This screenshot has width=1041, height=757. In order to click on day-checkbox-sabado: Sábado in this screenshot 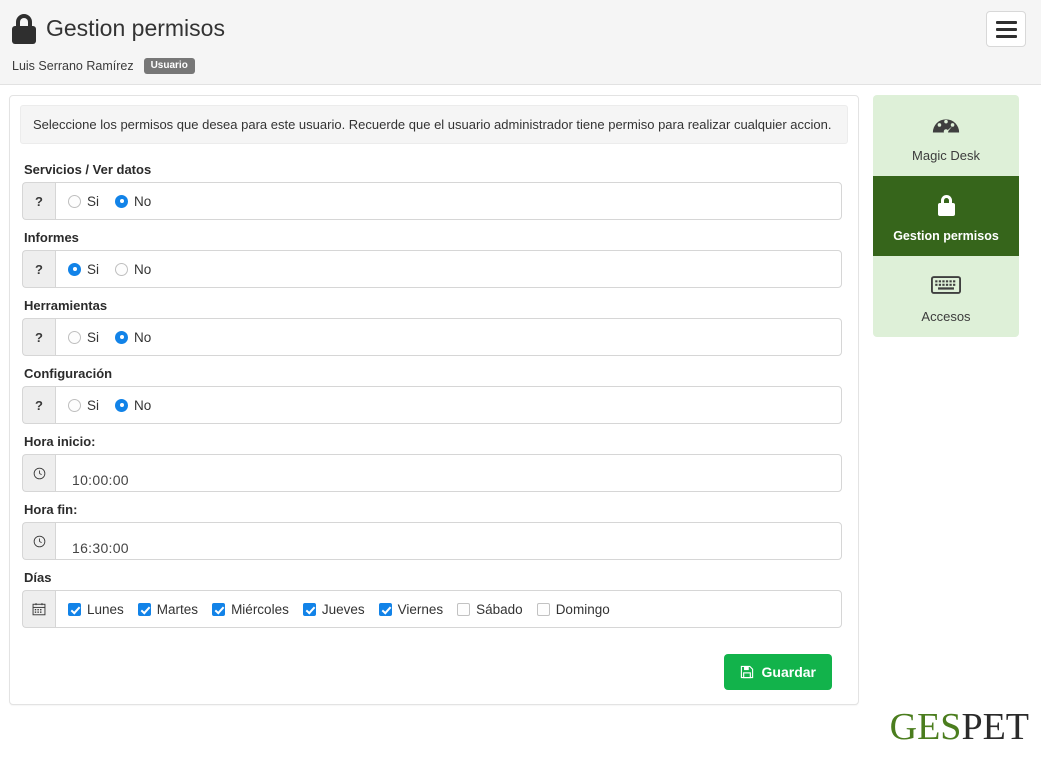, I will do `click(490, 609)`.